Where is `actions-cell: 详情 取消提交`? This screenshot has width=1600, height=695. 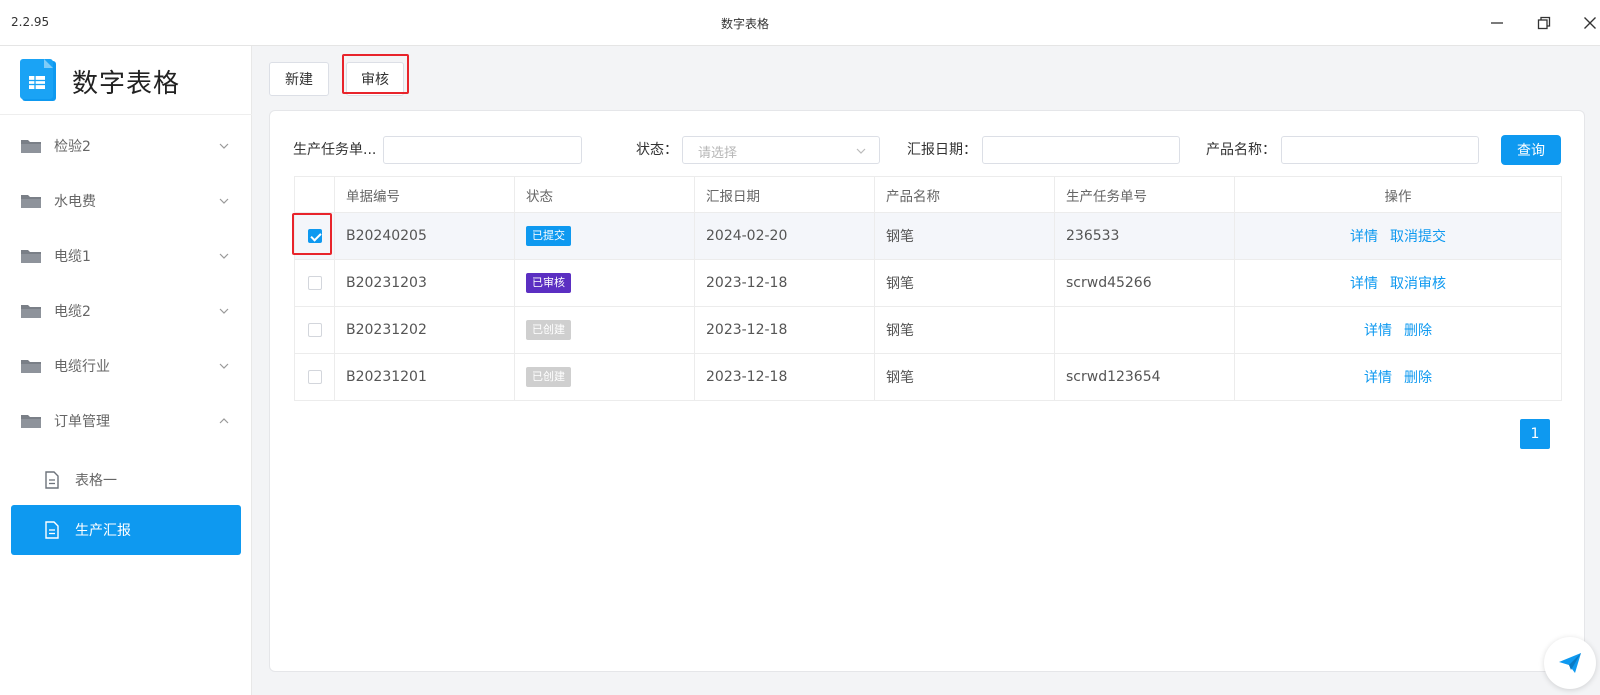
actions-cell: 详情 取消提交 is located at coordinates (1398, 236).